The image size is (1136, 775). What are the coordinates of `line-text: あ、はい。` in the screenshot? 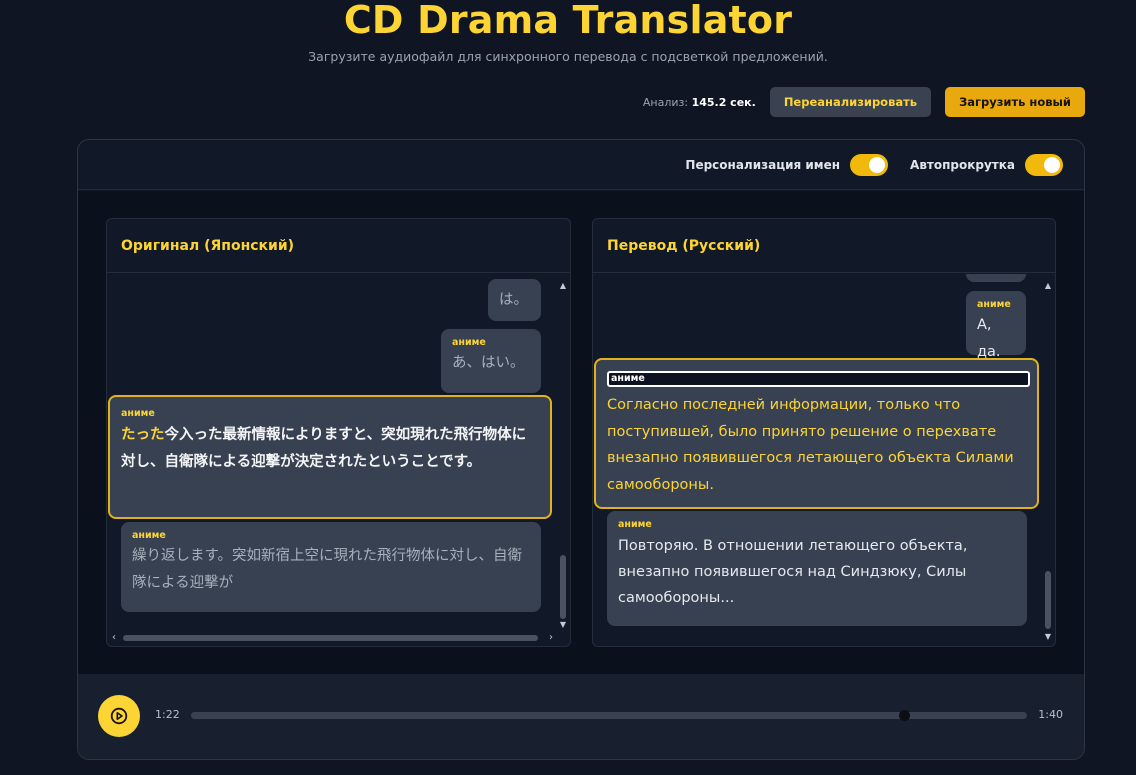 It's located at (488, 363).